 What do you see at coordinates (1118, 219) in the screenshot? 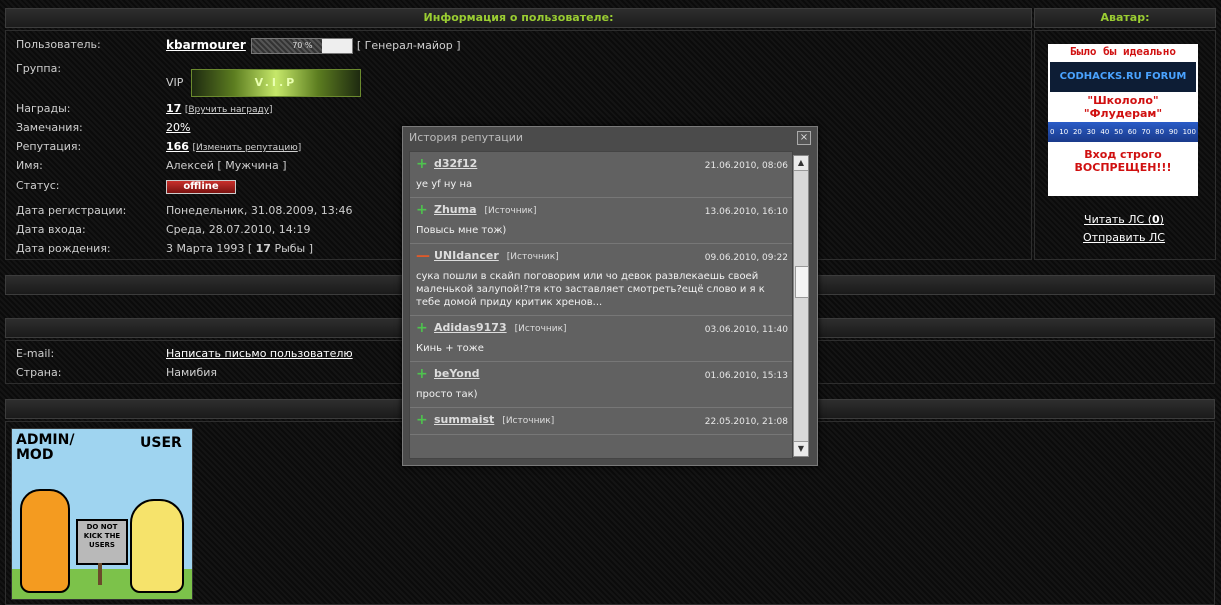
I see `read-pm-pre: Читать ЛС (` at bounding box center [1118, 219].